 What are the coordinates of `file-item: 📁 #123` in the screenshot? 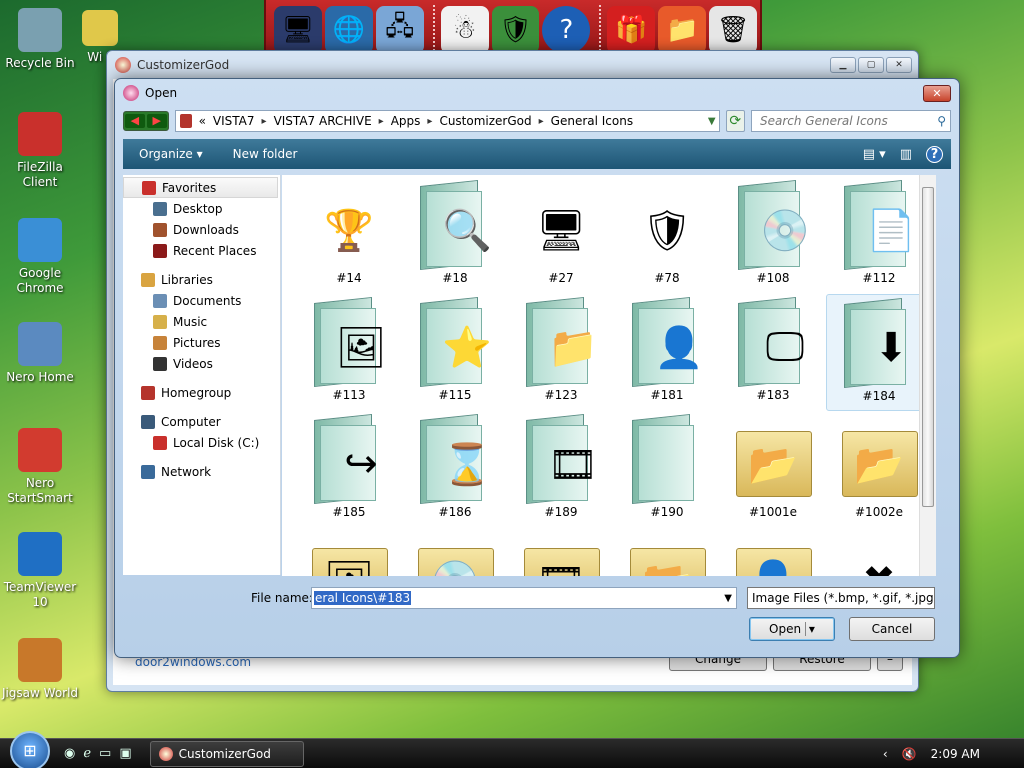 It's located at (561, 352).